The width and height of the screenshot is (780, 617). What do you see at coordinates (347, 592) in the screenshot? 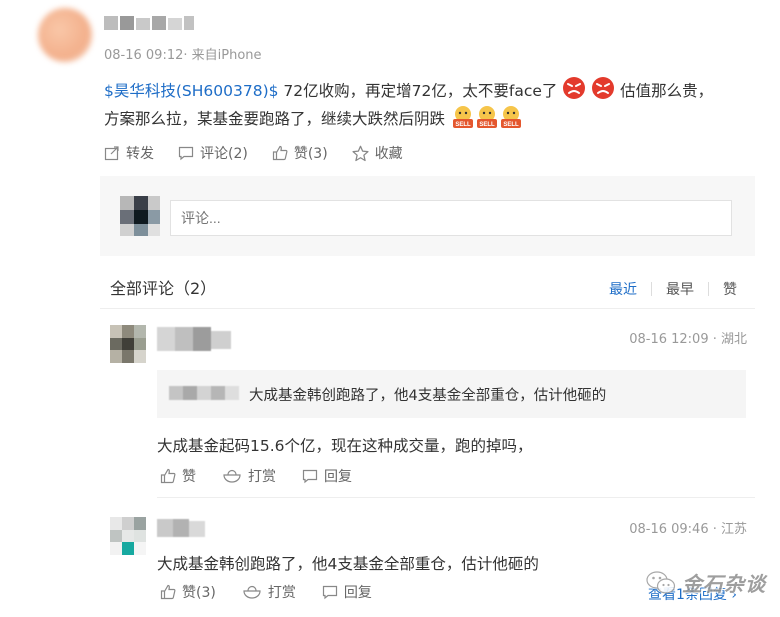
I see `comment-2-reply-button: 回复` at bounding box center [347, 592].